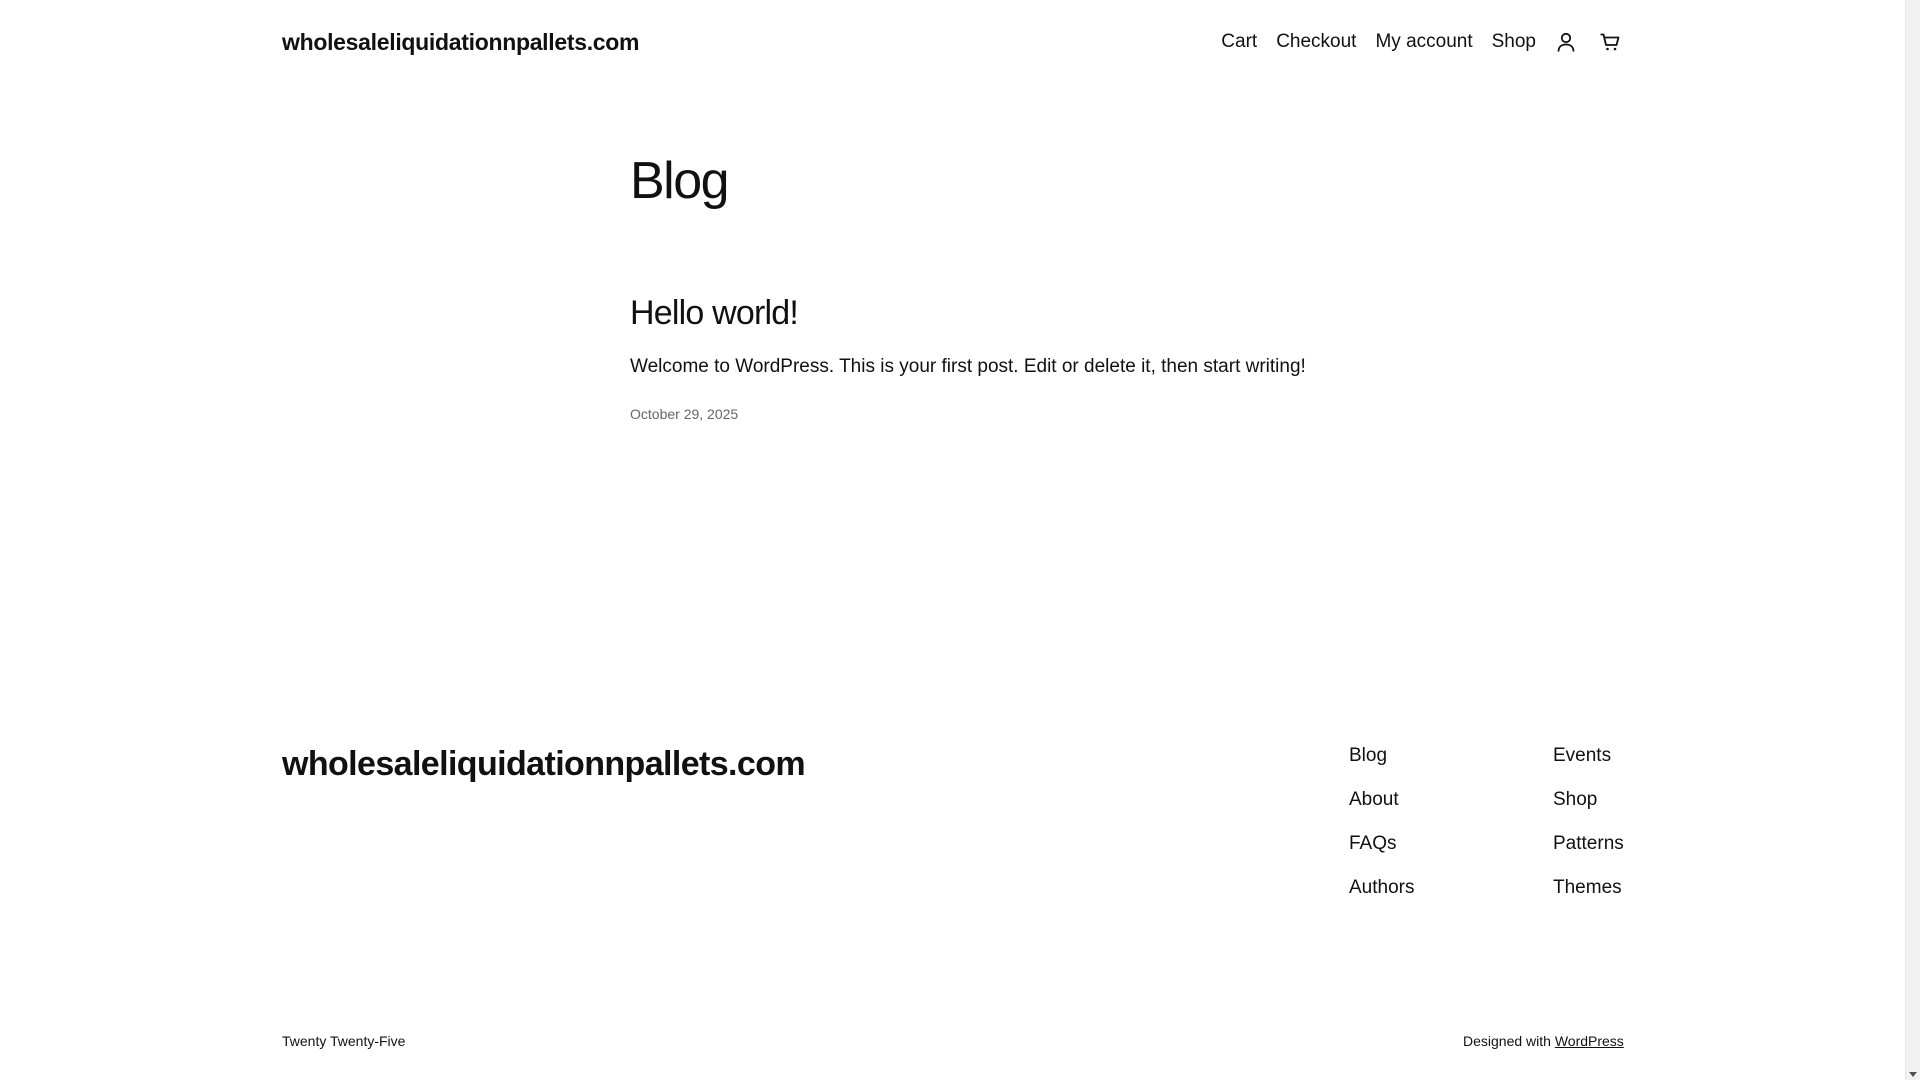 The width and height of the screenshot is (1920, 1080). I want to click on footer-link-about: About, so click(1381, 800).